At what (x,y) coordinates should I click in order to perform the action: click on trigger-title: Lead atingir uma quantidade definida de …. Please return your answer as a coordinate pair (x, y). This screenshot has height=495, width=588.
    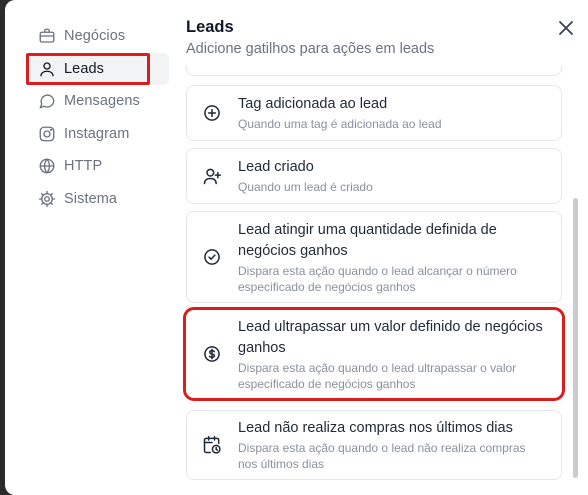
    Looking at the image, I should click on (367, 240).